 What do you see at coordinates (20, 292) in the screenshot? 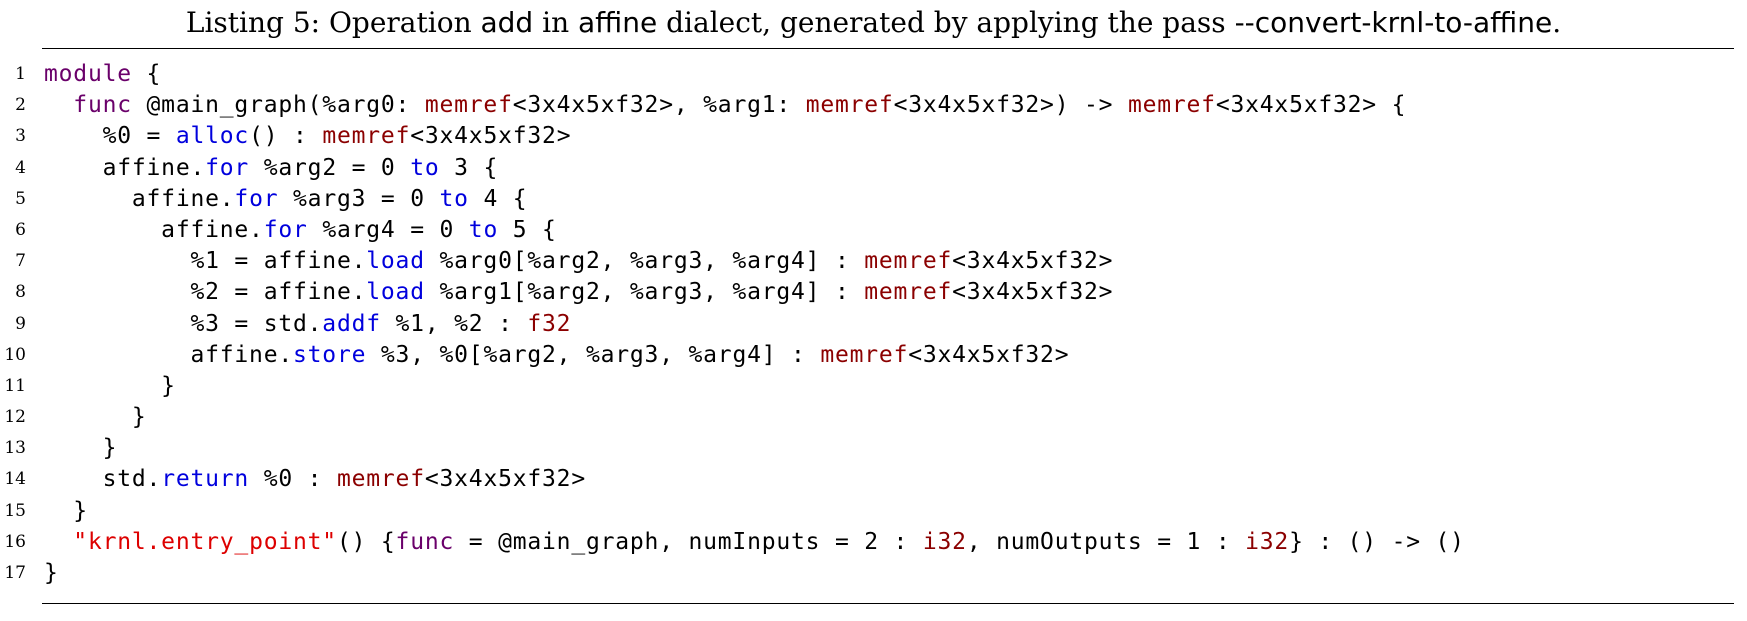
I see `line-number: 8` at bounding box center [20, 292].